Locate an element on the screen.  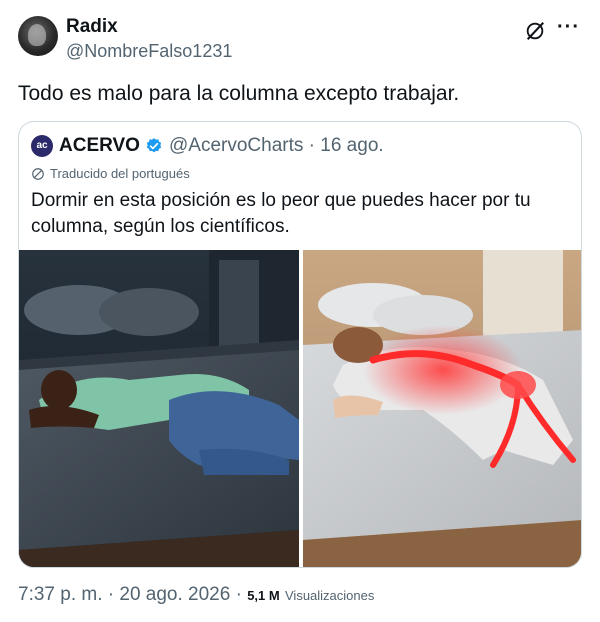
translated-text: Traducido del portugués is located at coordinates (120, 173).